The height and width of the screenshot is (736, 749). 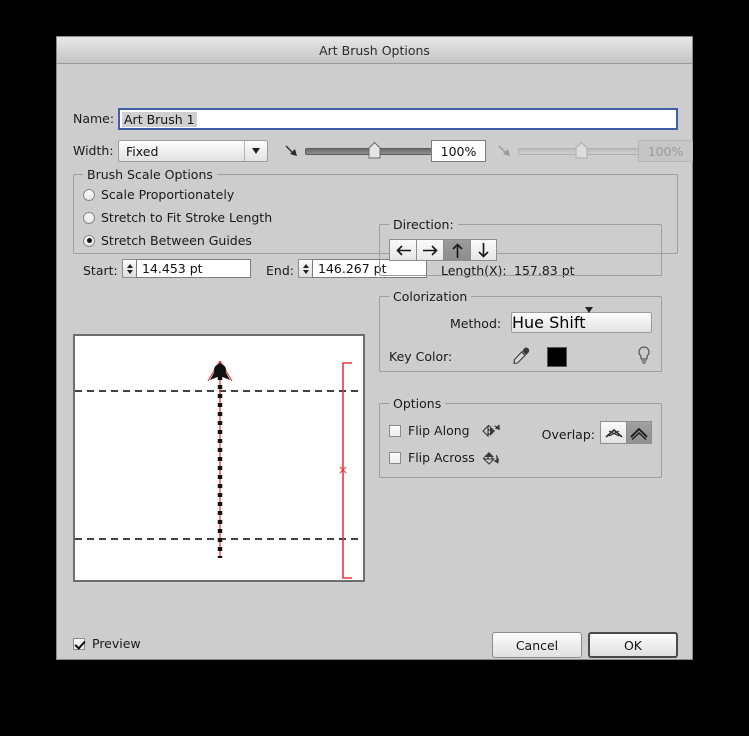 What do you see at coordinates (280, 270) in the screenshot?
I see `end-label: End:` at bounding box center [280, 270].